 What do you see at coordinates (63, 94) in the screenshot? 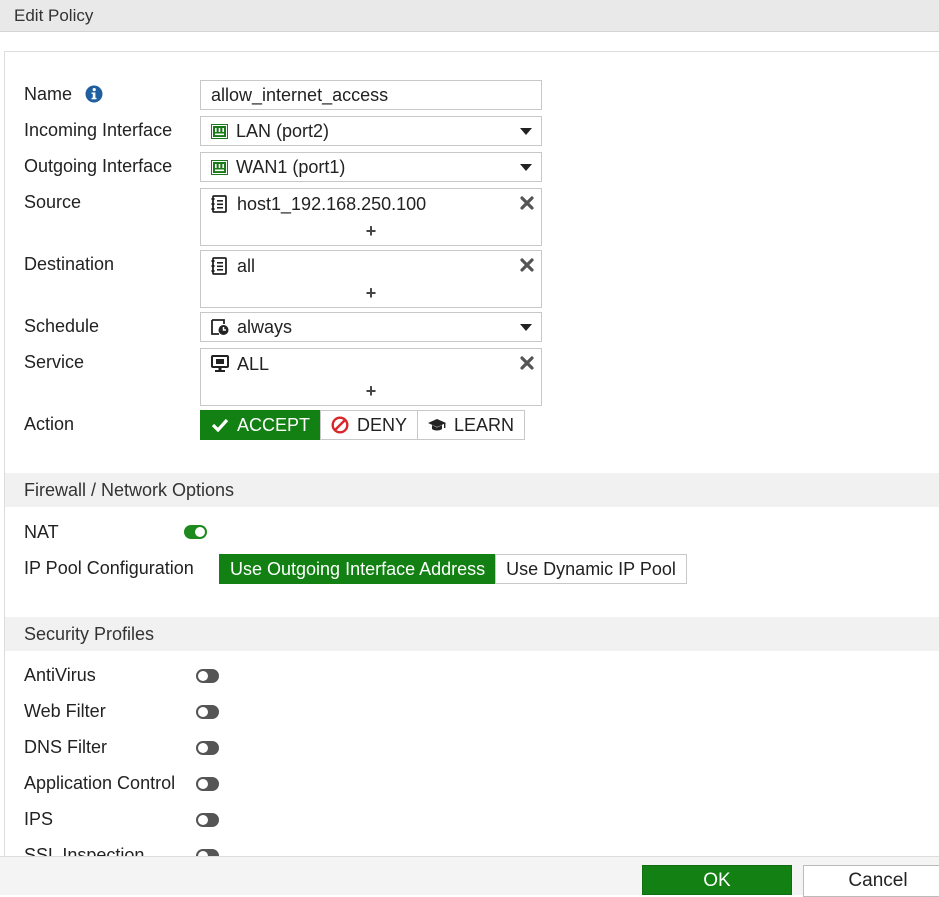
I see `name-label: Name` at bounding box center [63, 94].